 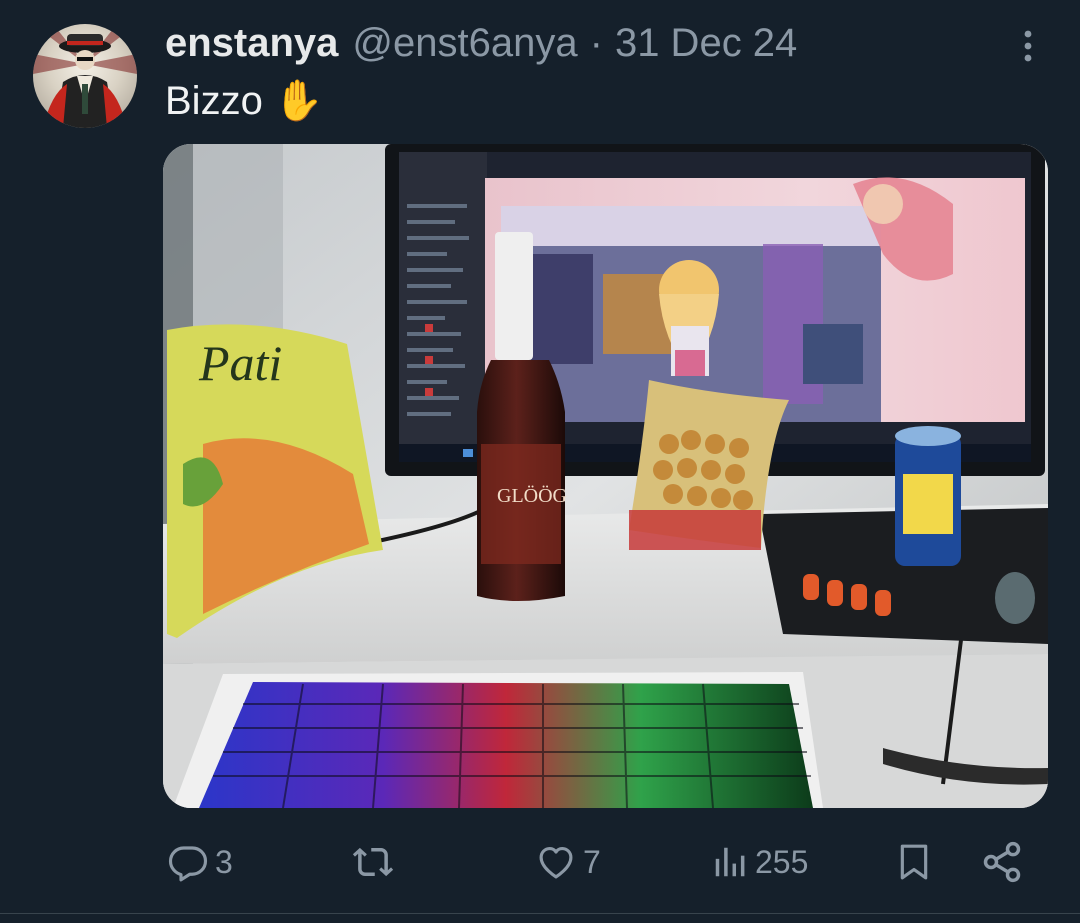 What do you see at coordinates (592, 861) in the screenshot?
I see `like-count: 7` at bounding box center [592, 861].